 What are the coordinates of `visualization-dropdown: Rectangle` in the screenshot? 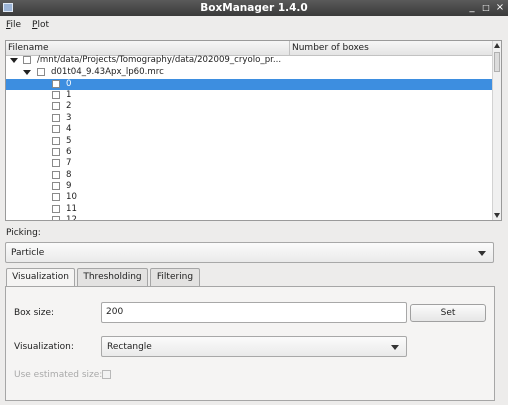 It's located at (254, 346).